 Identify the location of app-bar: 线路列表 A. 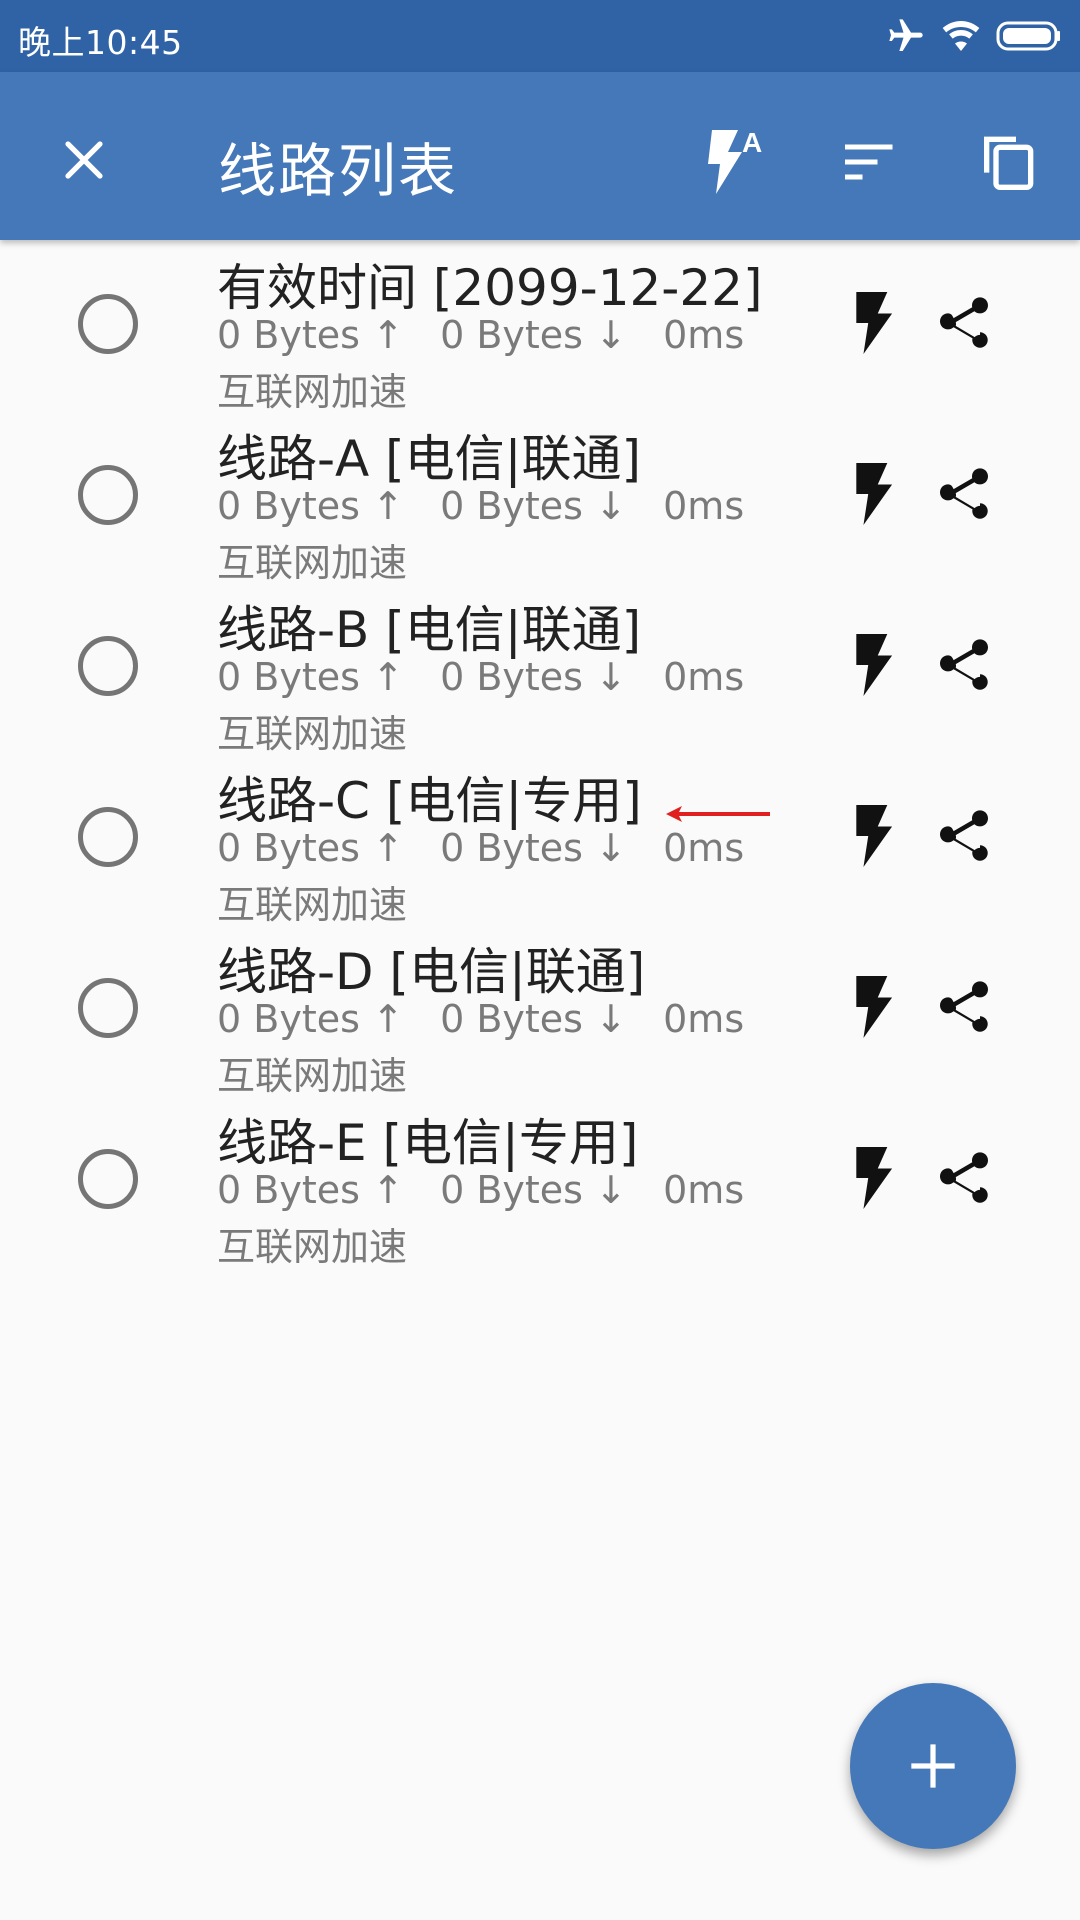
(540, 156).